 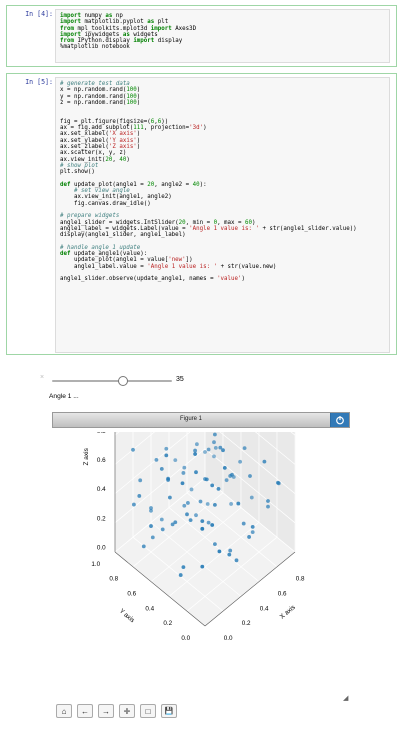 I want to click on arrow-left-icon: ←, so click(x=85, y=711).